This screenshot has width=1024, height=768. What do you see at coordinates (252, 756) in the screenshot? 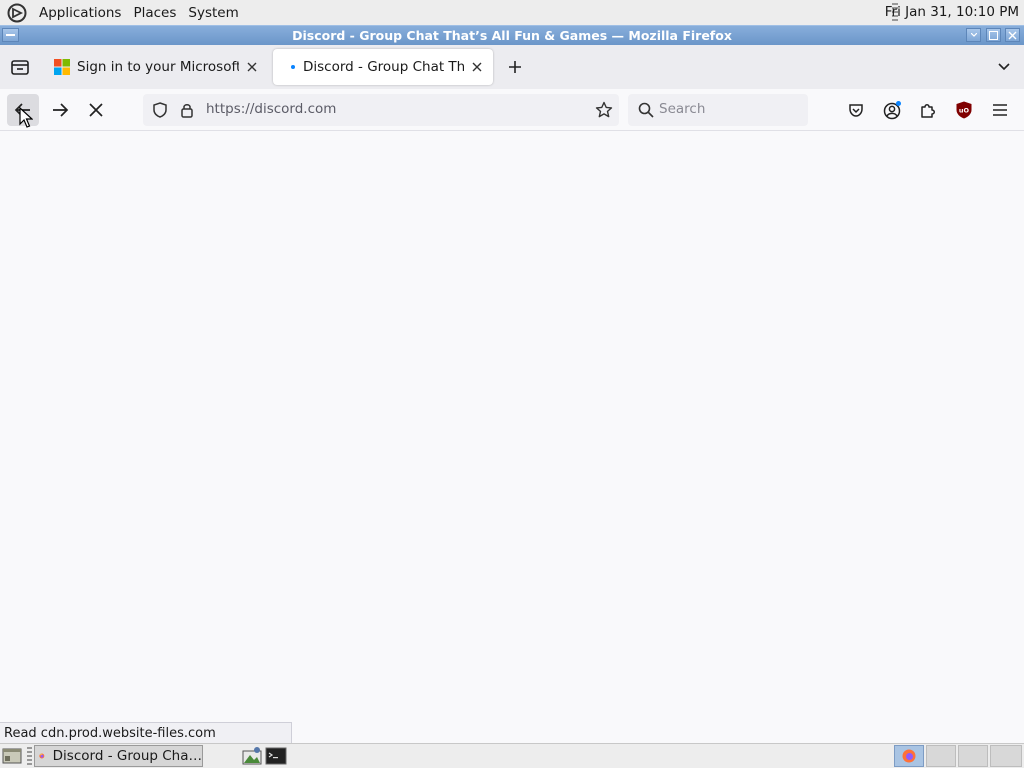
I see `image-viewer-launcher-icon` at bounding box center [252, 756].